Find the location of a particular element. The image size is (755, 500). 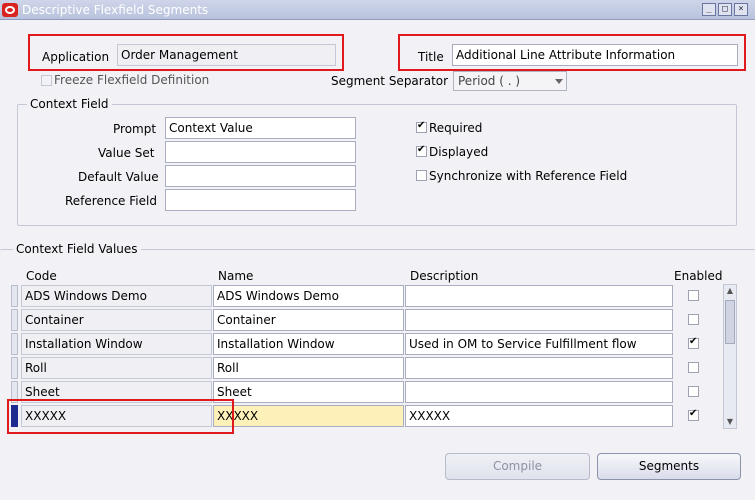

values-scrollbar: ▲ ▼ is located at coordinates (730, 356).